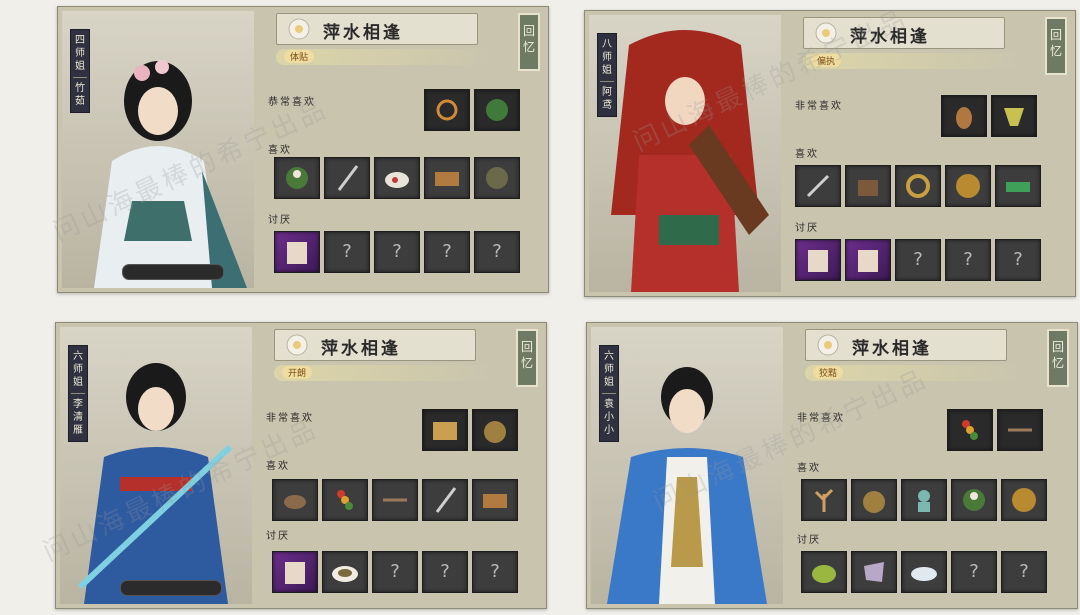 The image size is (1080, 615). I want to click on gift-slot-jade-figure, so click(924, 500).